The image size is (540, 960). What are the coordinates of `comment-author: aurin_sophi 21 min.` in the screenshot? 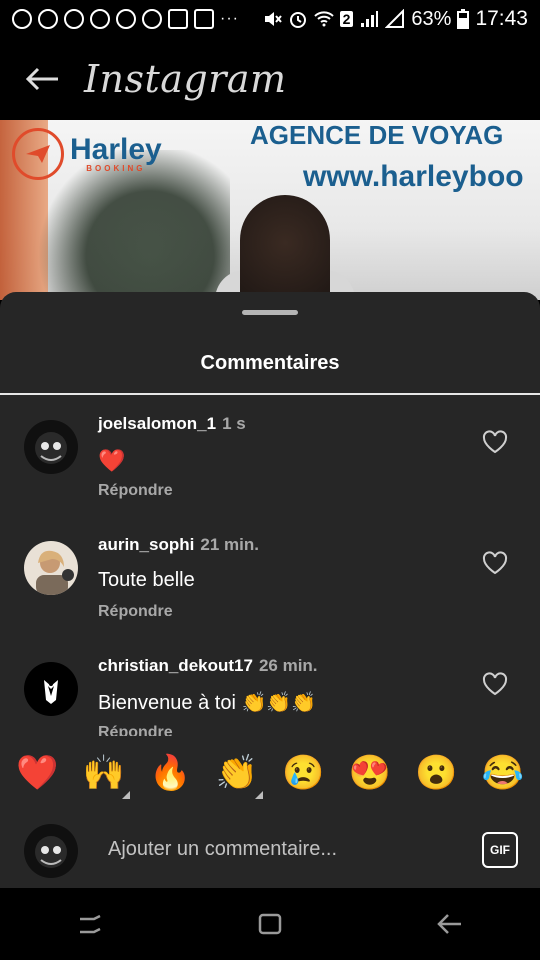 It's located at (178, 545).